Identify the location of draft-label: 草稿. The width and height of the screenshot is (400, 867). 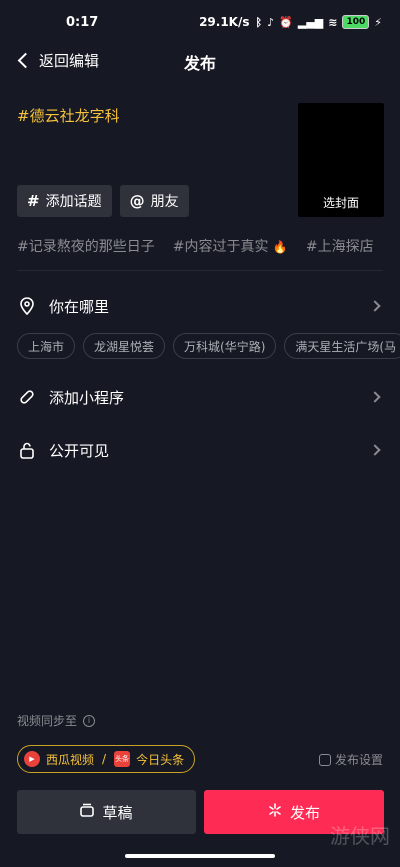
(117, 812).